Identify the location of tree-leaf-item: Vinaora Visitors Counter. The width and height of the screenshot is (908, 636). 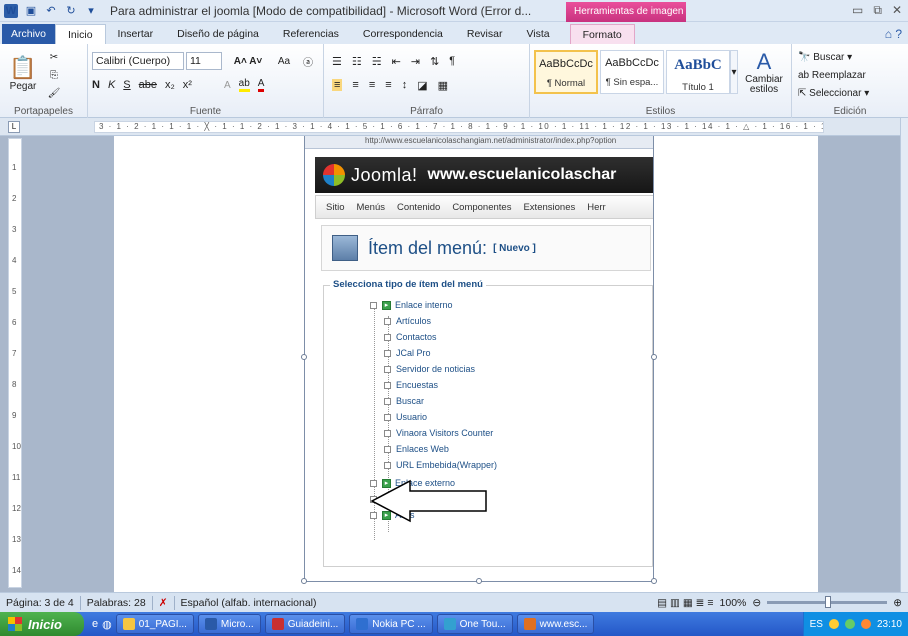
(438, 433).